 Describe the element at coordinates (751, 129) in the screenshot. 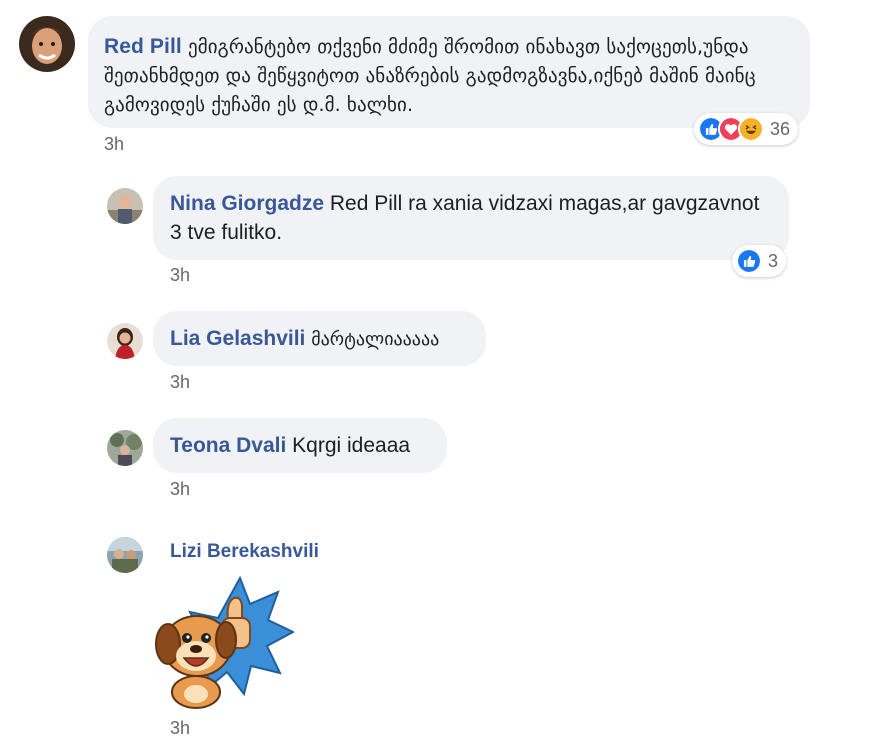

I see `haha-icon` at that location.